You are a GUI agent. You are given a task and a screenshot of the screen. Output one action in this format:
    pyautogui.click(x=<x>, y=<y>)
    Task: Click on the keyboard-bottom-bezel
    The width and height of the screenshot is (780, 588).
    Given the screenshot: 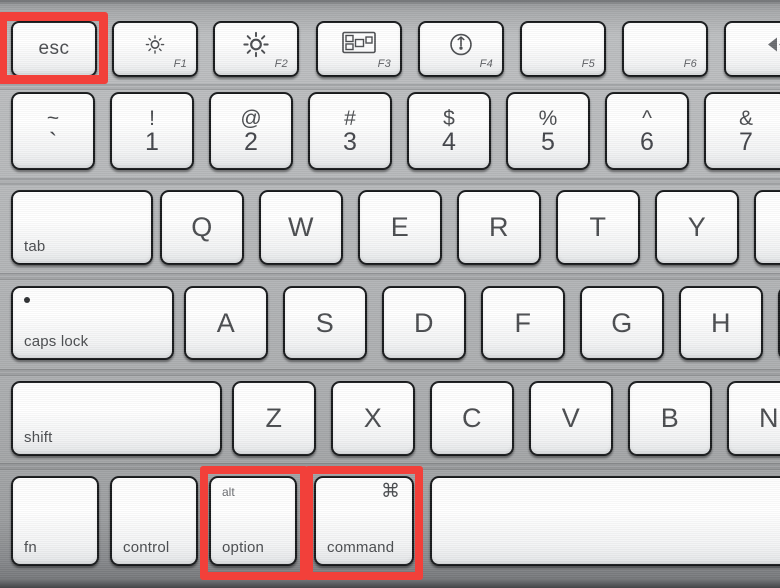 What is the action you would take?
    pyautogui.click(x=390, y=583)
    